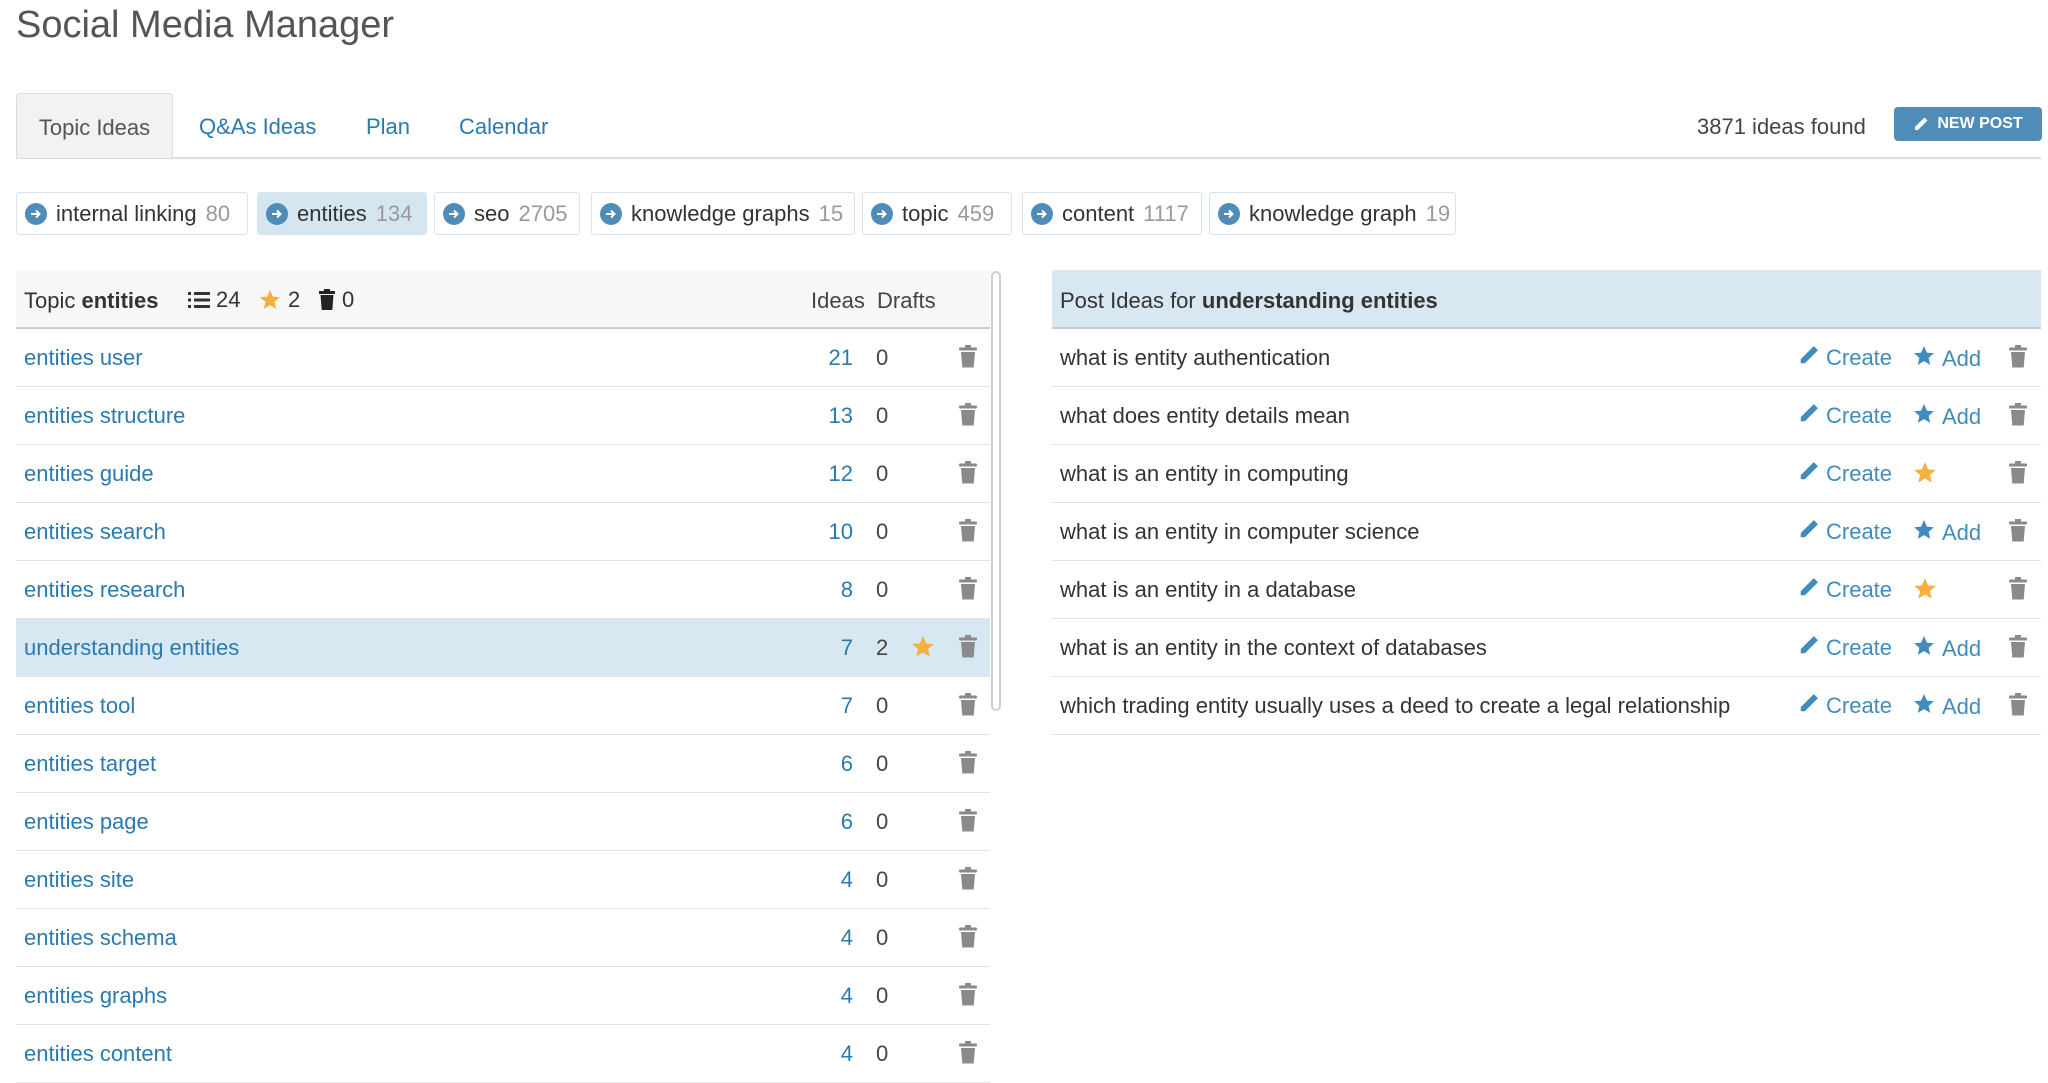 This screenshot has width=2048, height=1083. What do you see at coordinates (996, 491) in the screenshot?
I see `topic-table-scrollbar` at bounding box center [996, 491].